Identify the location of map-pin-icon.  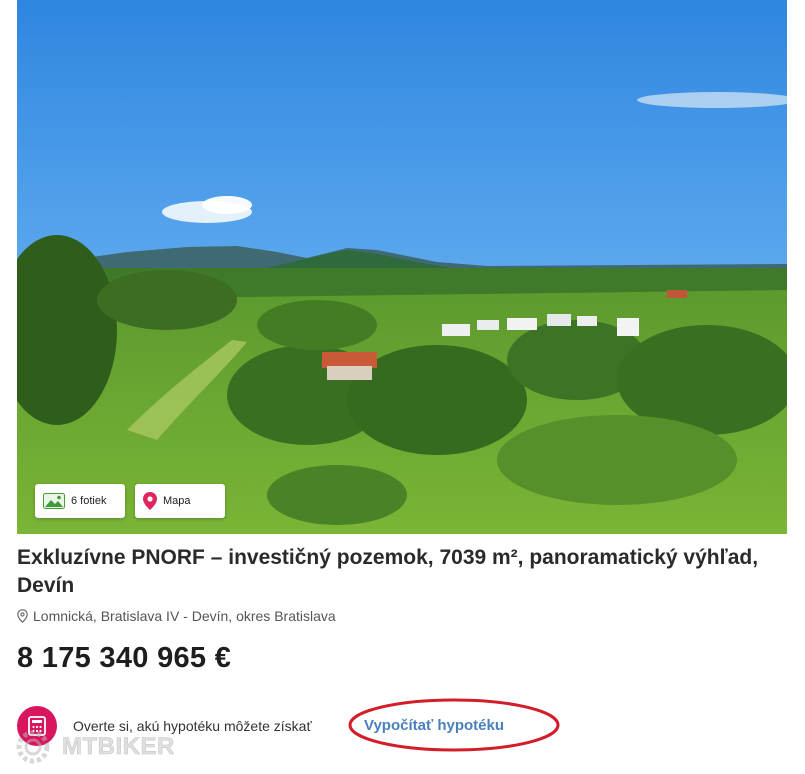
(150, 501).